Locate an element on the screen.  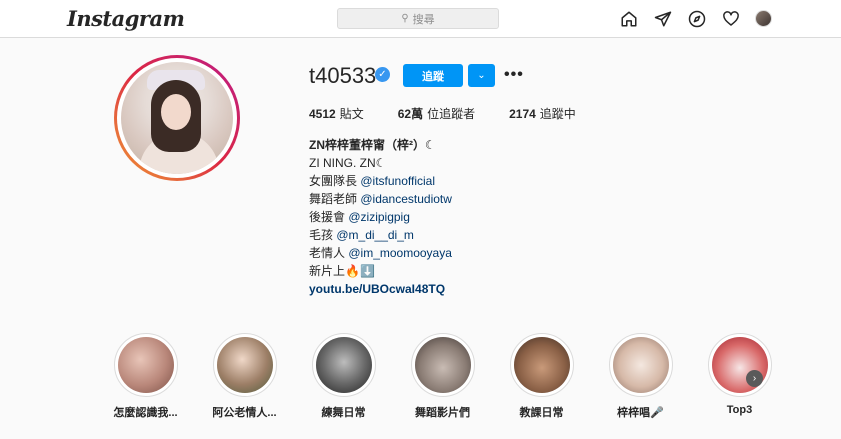
posts-stat: 4512 貼文 is located at coordinates (336, 114).